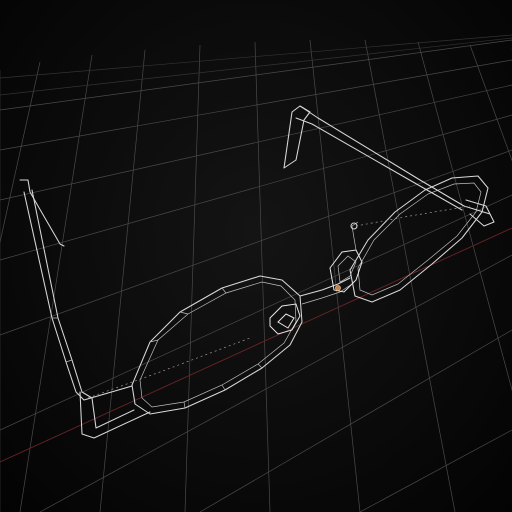 The height and width of the screenshot is (512, 512). Describe the element at coordinates (85, 309) in the screenshot. I see `temple-right` at that location.